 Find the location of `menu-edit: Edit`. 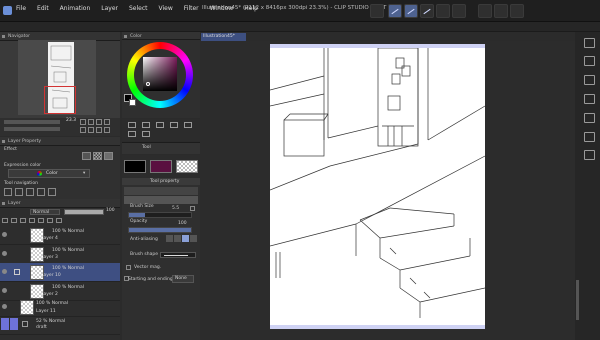

menu-edit: Edit is located at coordinates (43, 8).